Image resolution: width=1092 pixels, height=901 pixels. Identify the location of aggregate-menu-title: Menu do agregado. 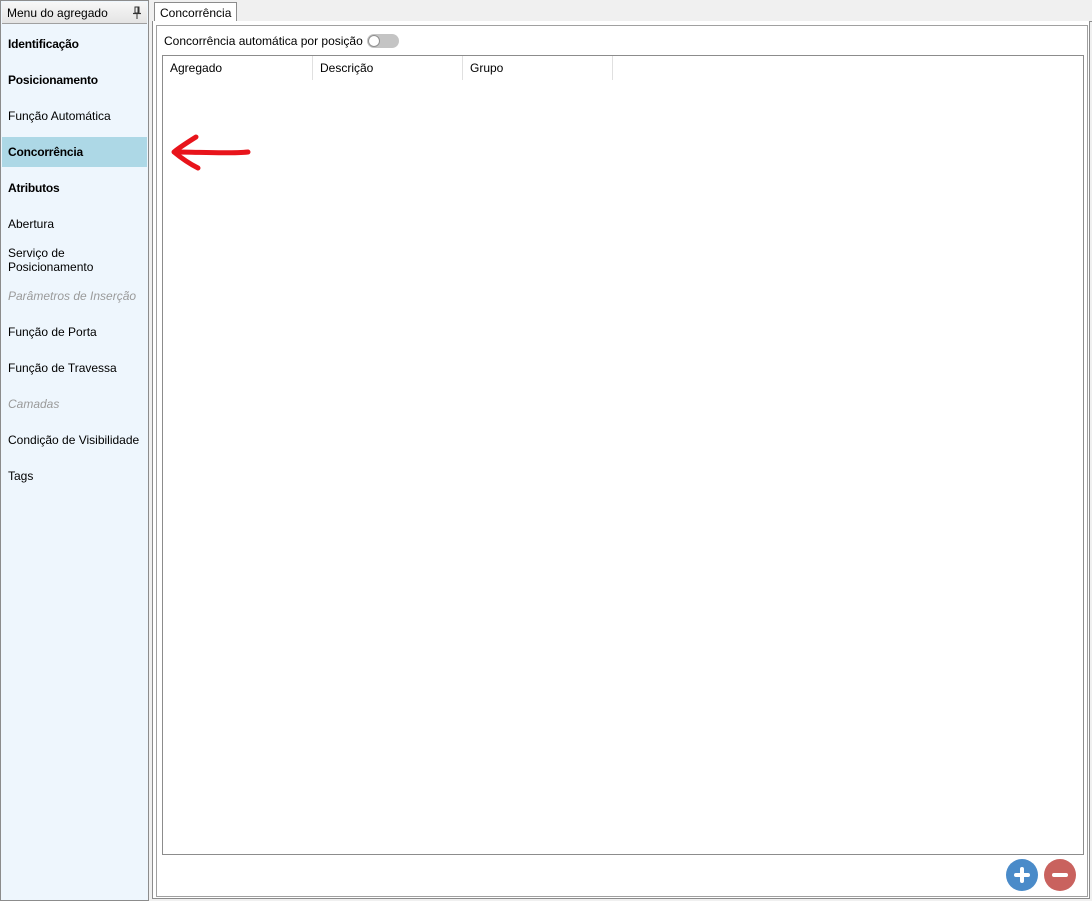
(57, 12).